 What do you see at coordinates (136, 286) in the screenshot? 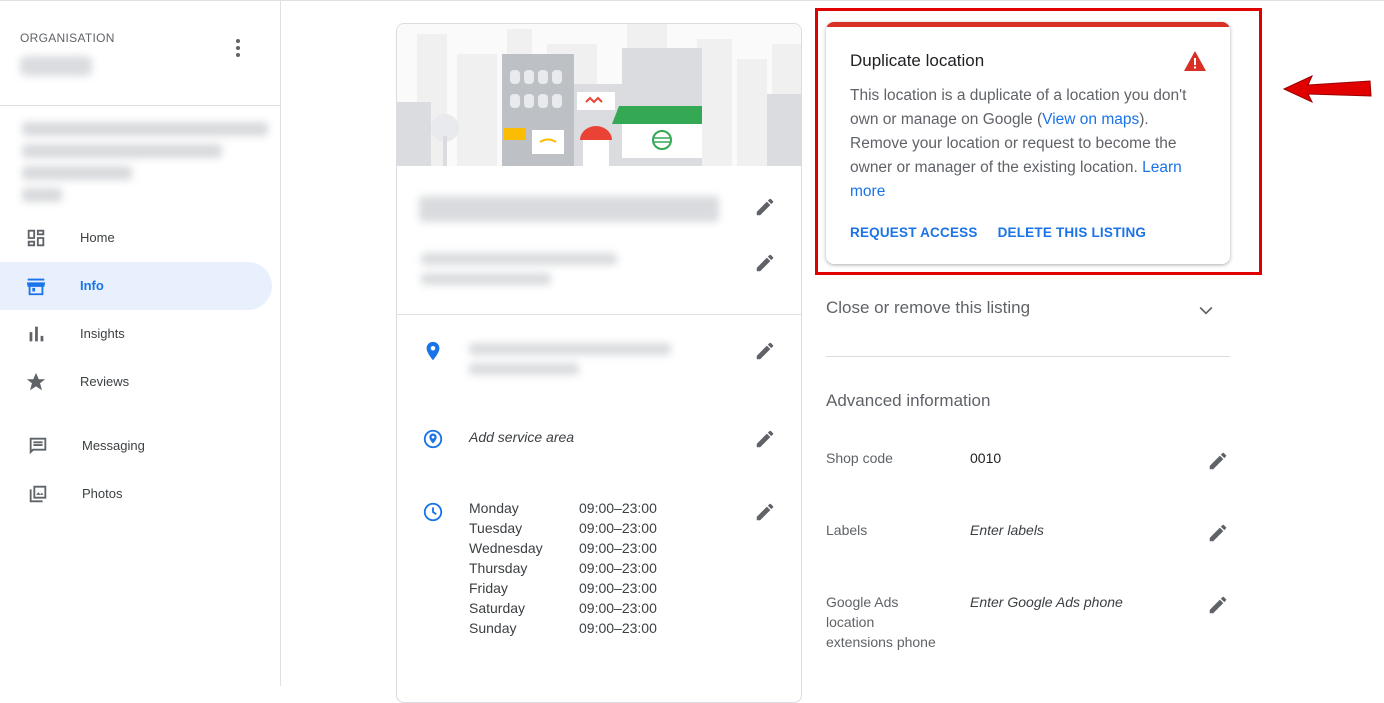
I see `sidebar-item-info: Info` at bounding box center [136, 286].